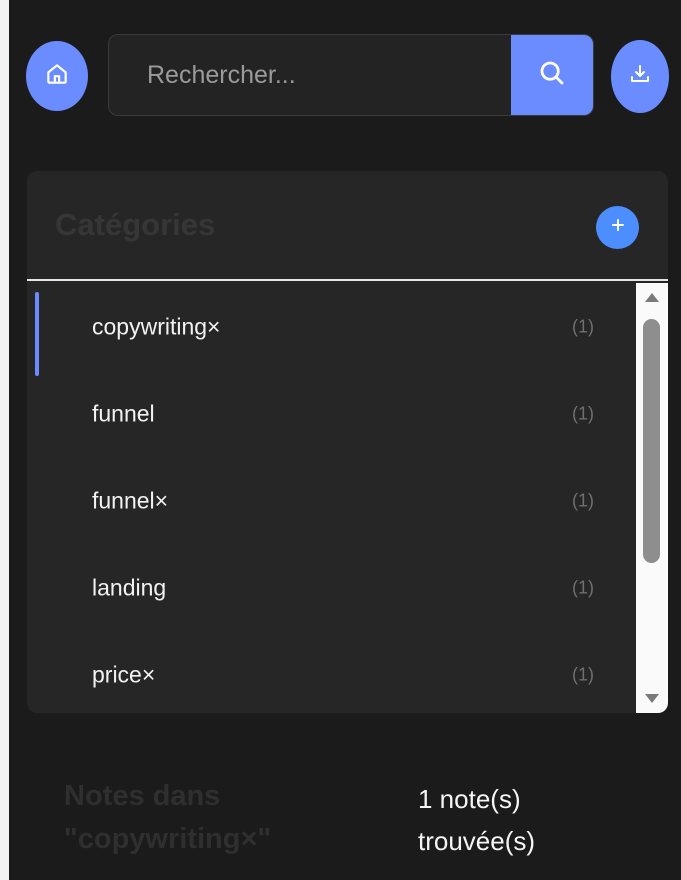  What do you see at coordinates (129, 587) in the screenshot?
I see `category-label: landing` at bounding box center [129, 587].